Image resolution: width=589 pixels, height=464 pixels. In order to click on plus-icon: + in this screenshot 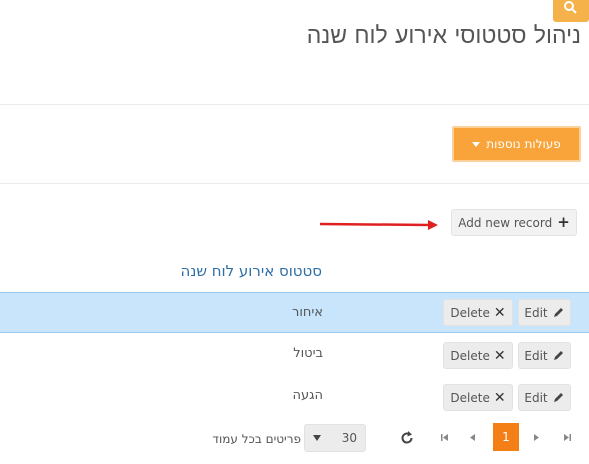, I will do `click(563, 222)`.